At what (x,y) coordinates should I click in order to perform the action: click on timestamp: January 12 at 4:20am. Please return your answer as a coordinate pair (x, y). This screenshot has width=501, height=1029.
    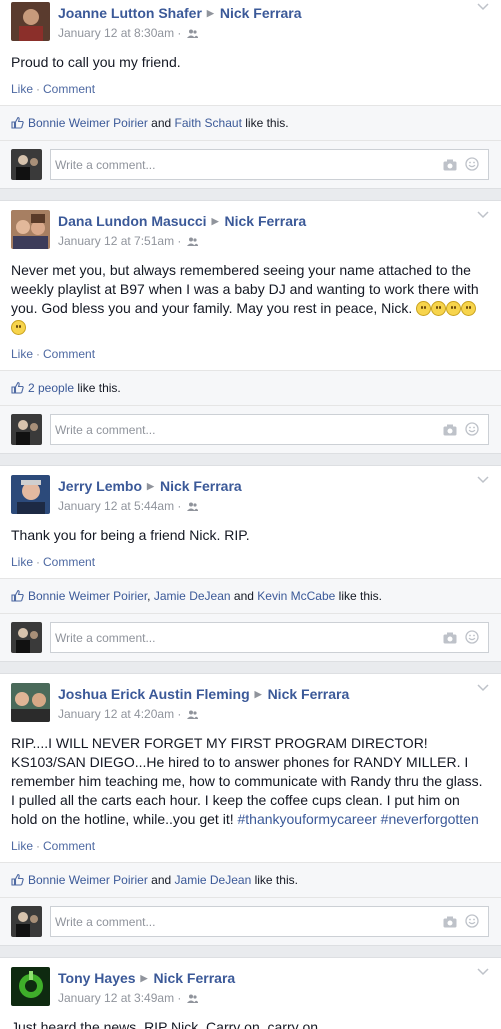
    Looking at the image, I should click on (116, 714).